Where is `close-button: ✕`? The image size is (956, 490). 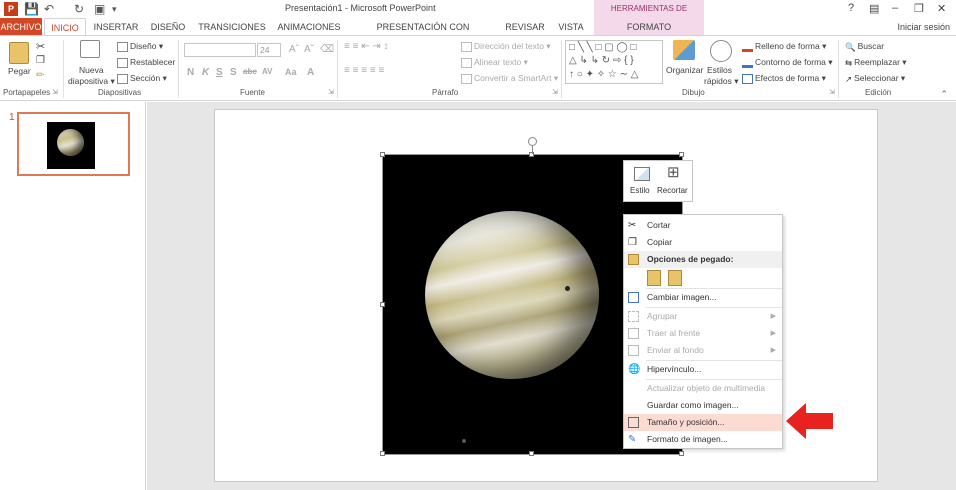
close-button: ✕ is located at coordinates (941, 8).